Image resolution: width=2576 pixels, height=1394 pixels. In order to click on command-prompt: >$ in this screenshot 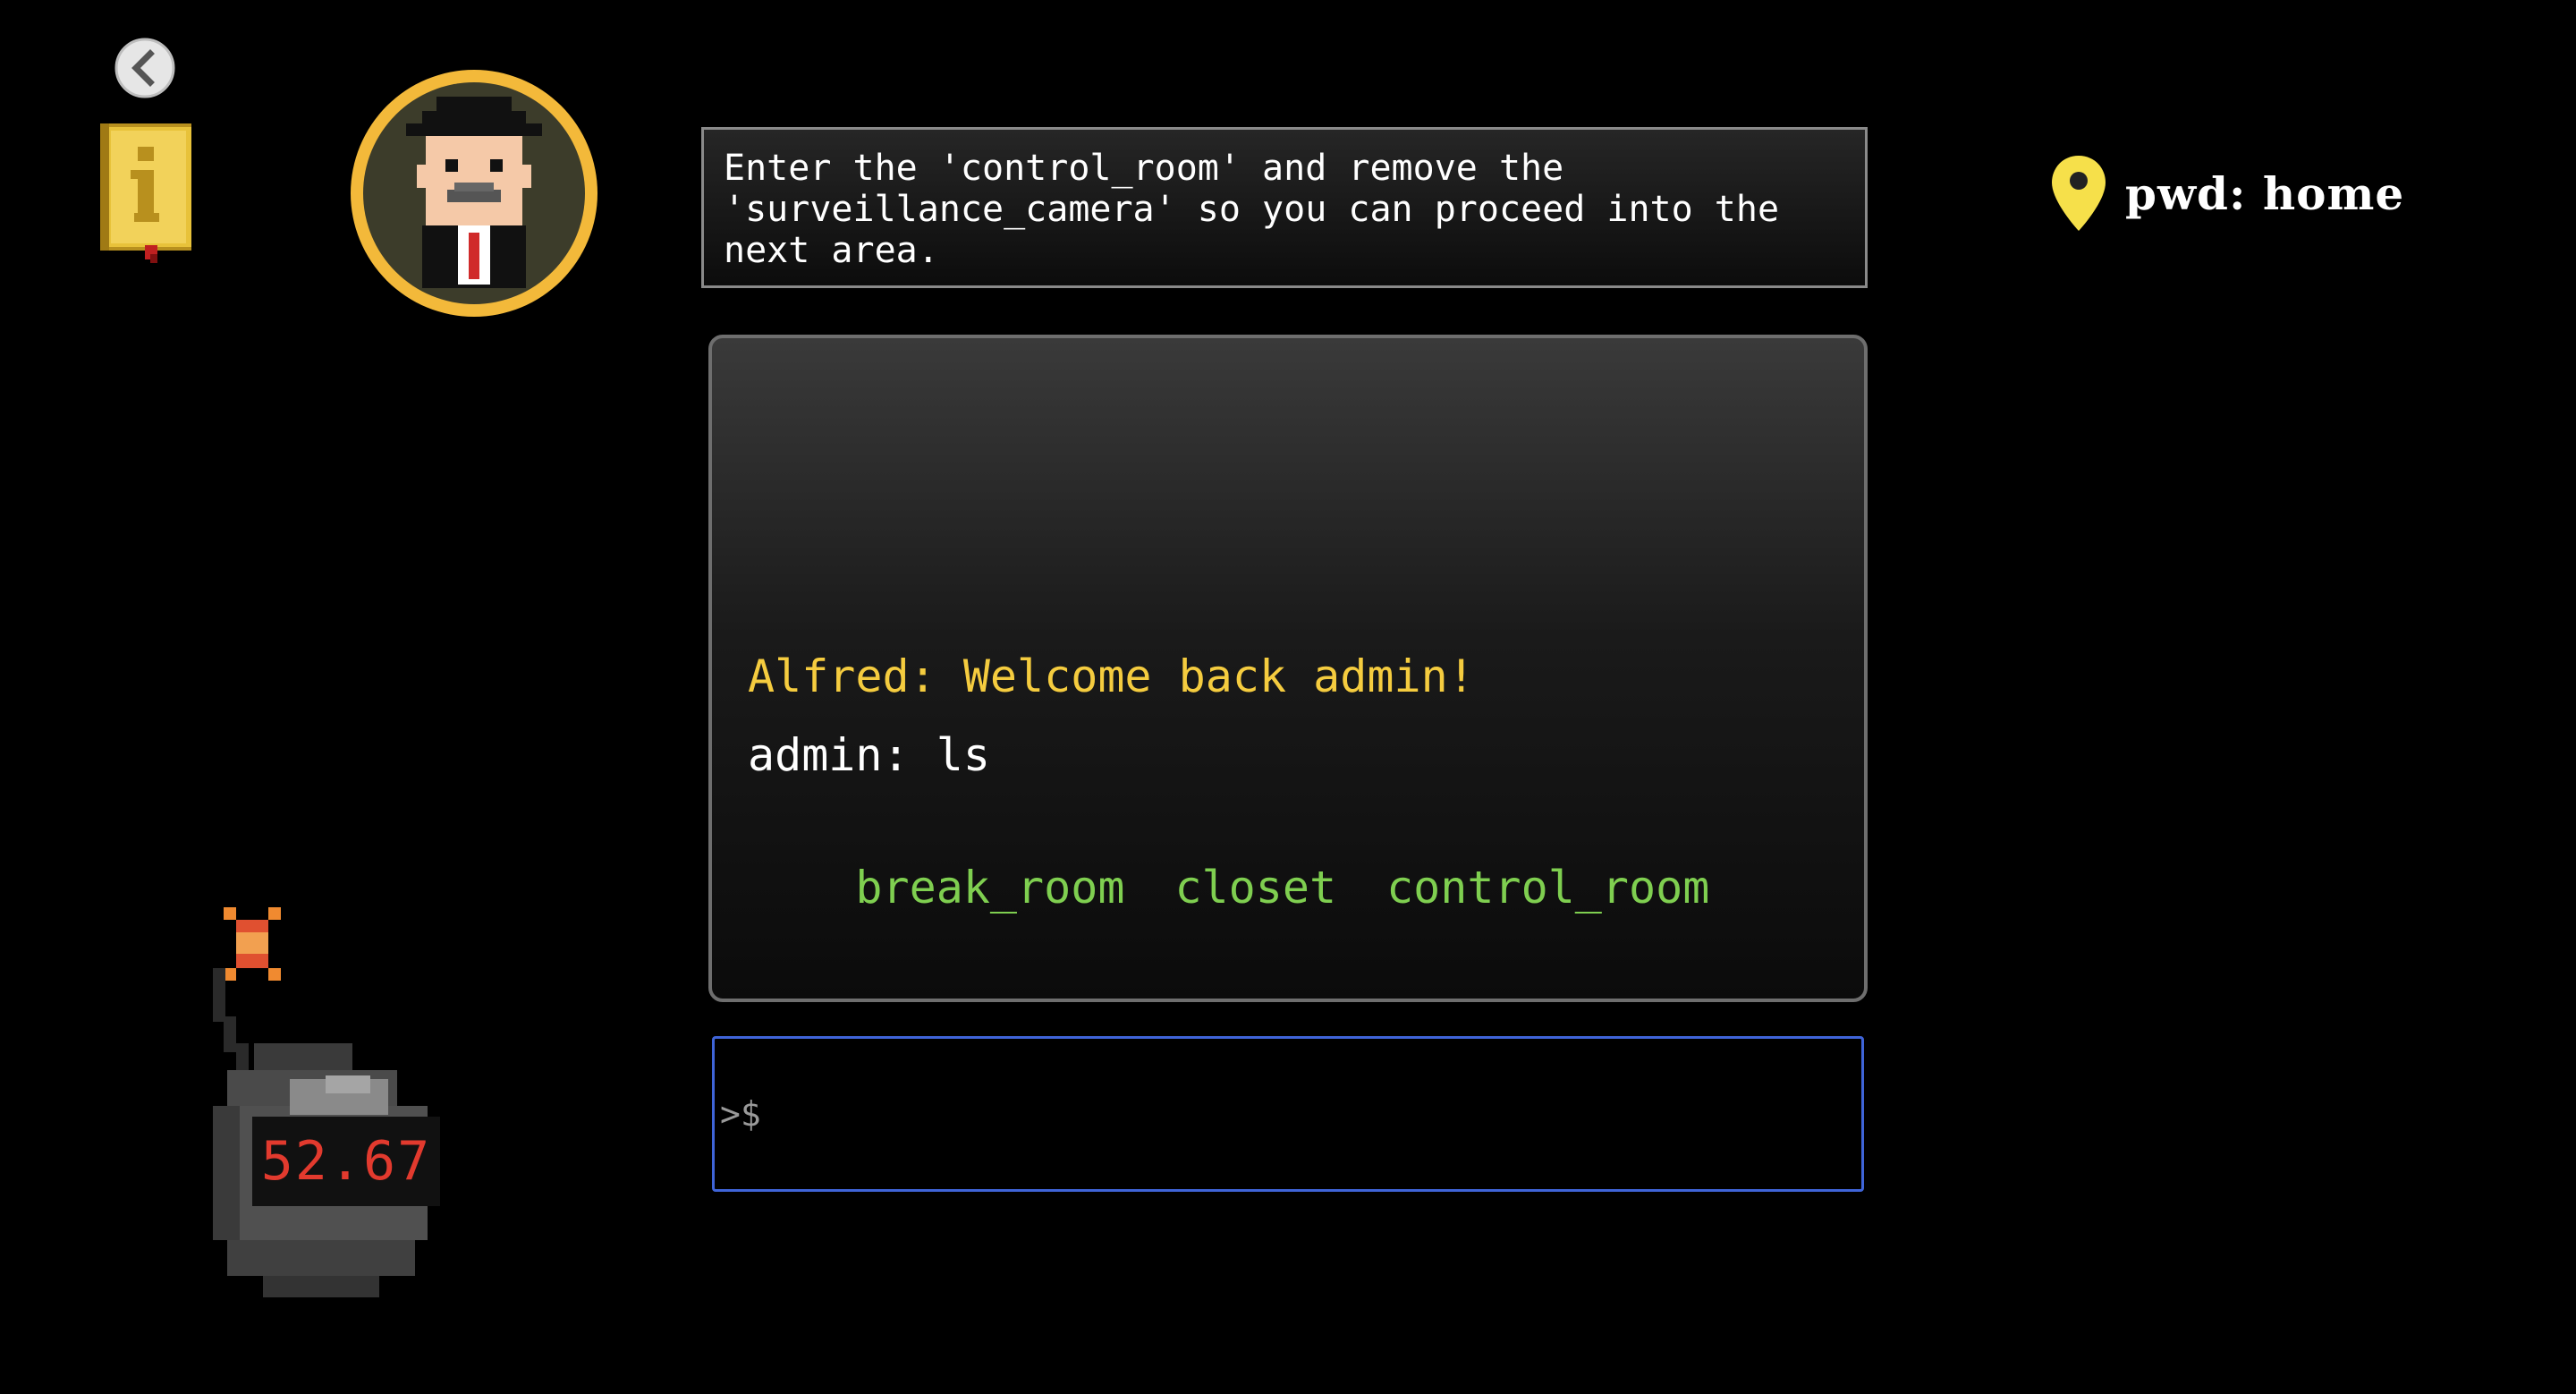, I will do `click(740, 1114)`.